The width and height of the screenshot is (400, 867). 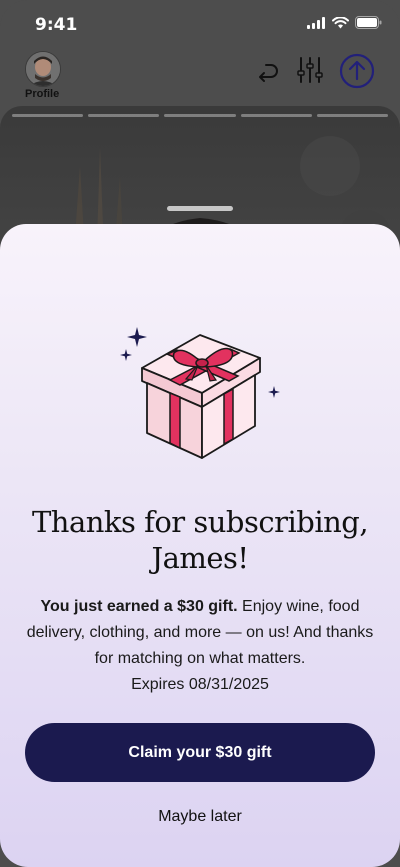 I want to click on top-nav: Profile, so click(x=200, y=76).